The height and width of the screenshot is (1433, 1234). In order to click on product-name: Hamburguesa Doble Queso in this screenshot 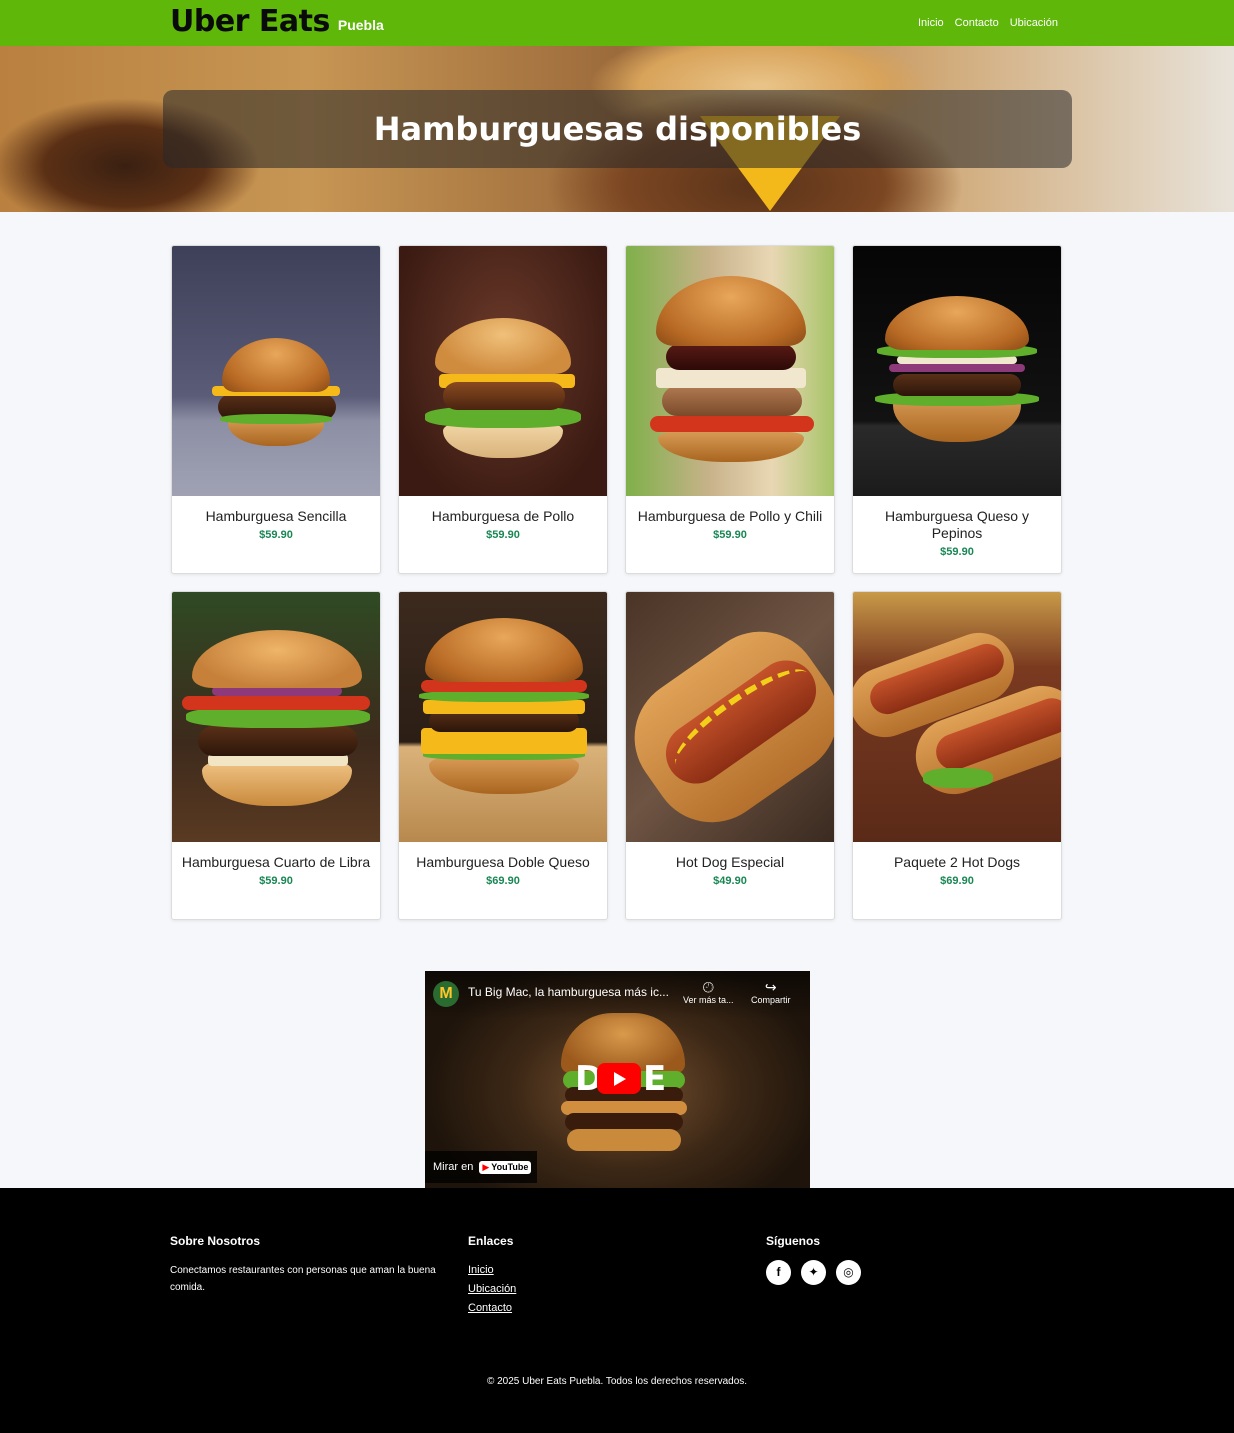, I will do `click(503, 862)`.